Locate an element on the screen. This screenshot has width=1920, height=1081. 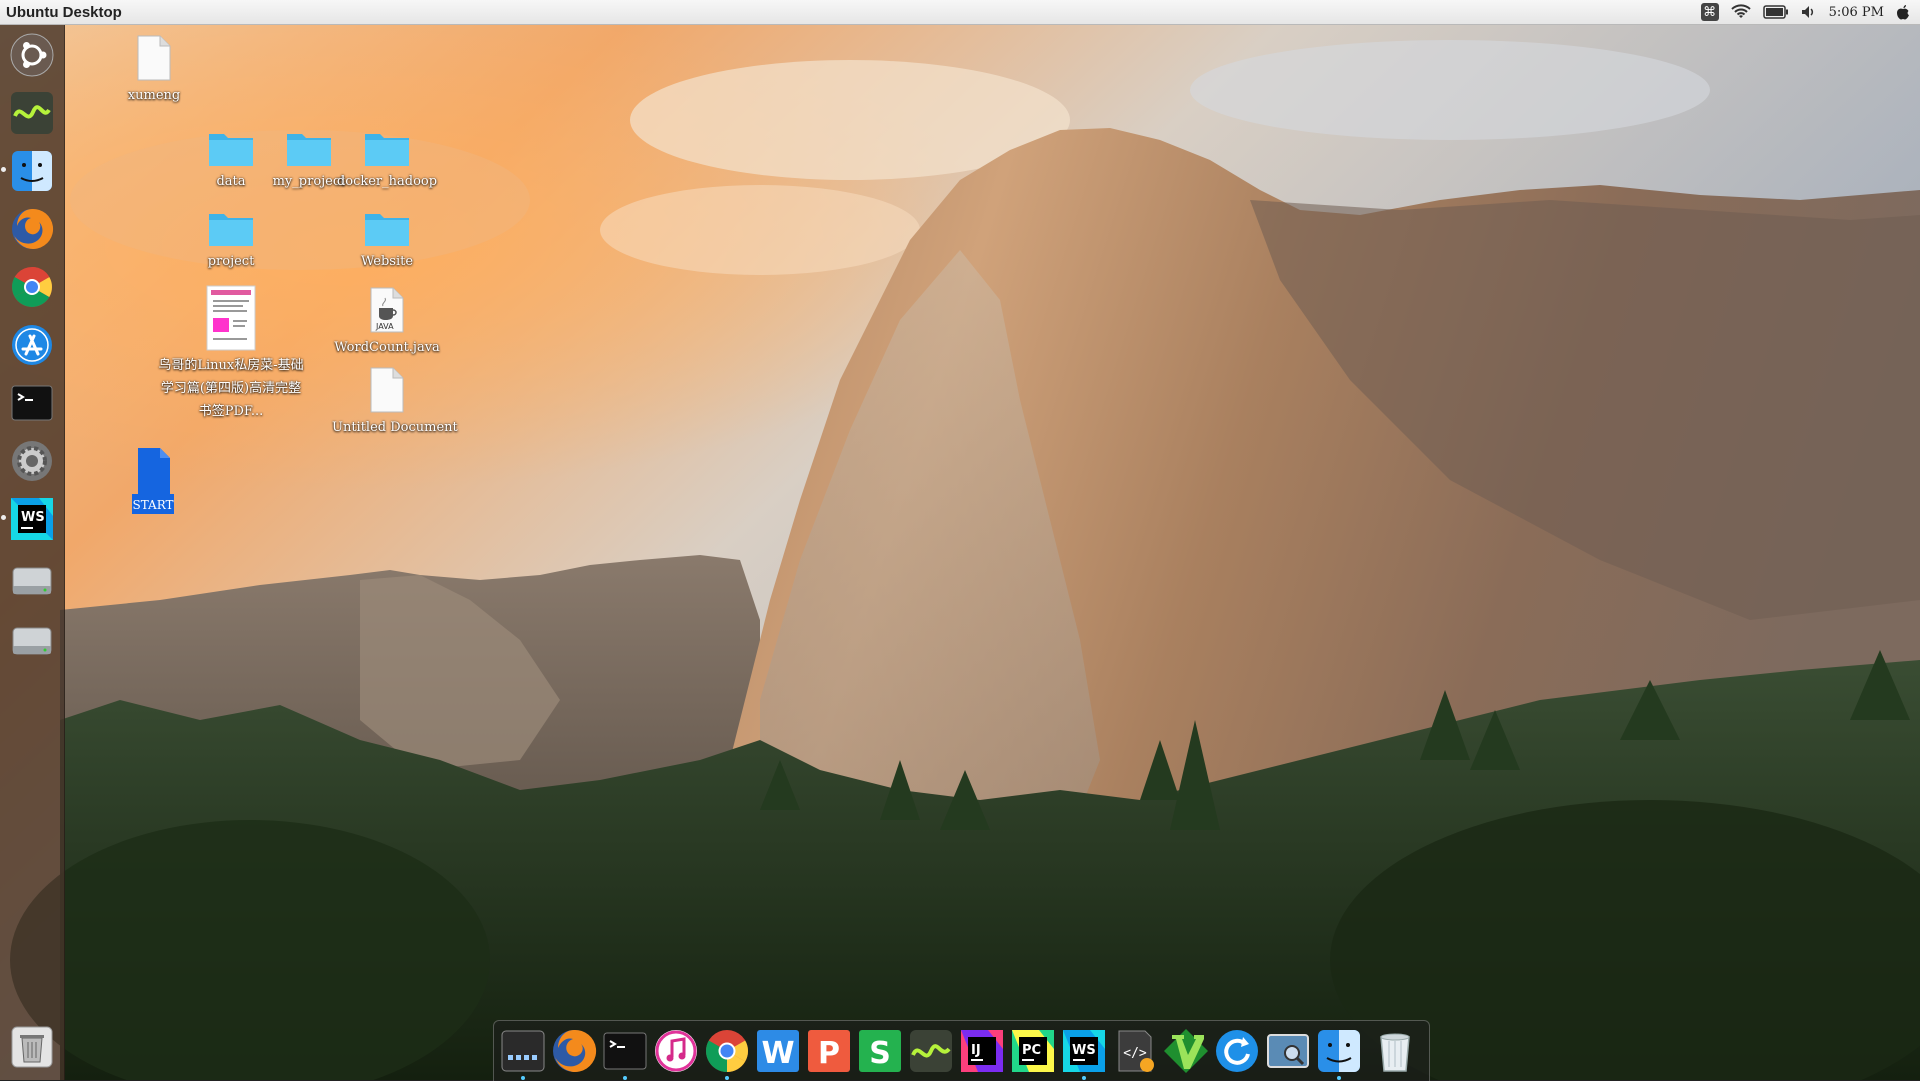
desktop-folder-project: project is located at coordinates (231, 240).